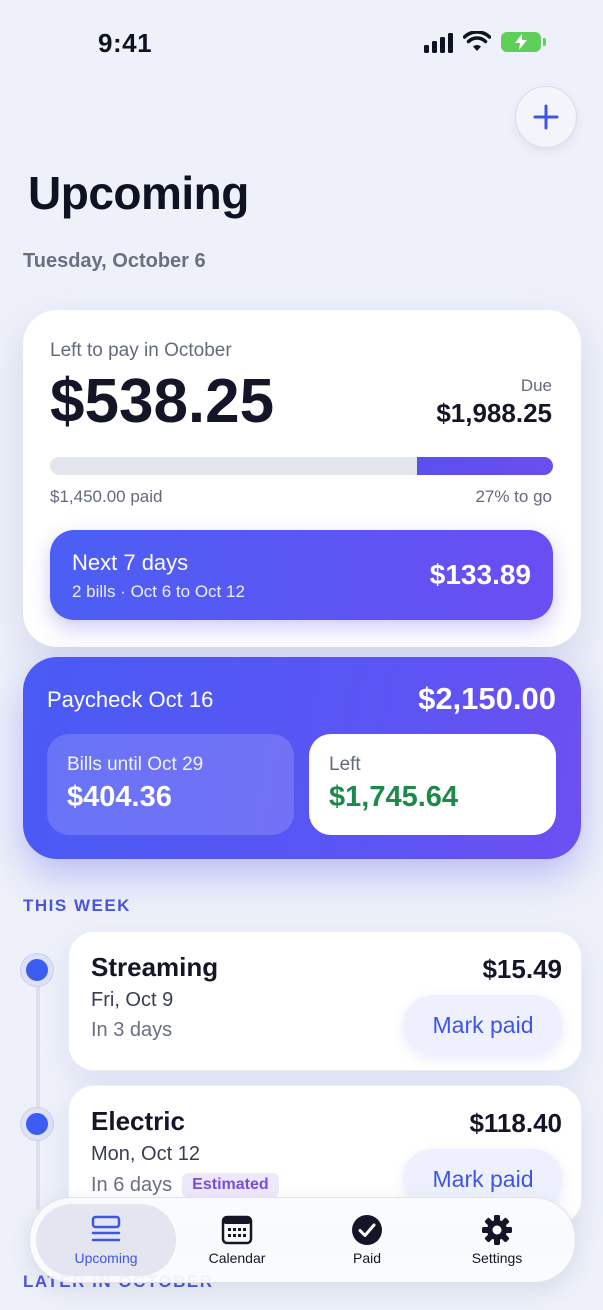  Describe the element at coordinates (513, 496) in the screenshot. I see `to-go-percent-label: 27% to go` at that location.